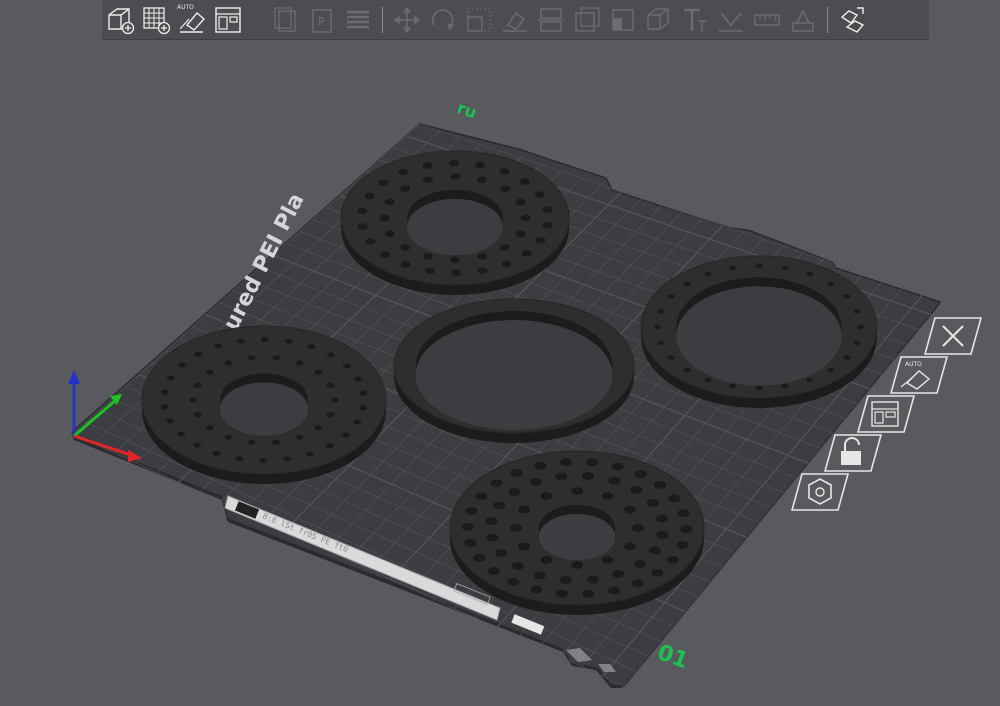 This screenshot has width=1000, height=706. I want to click on ruler-icon, so click(767, 19).